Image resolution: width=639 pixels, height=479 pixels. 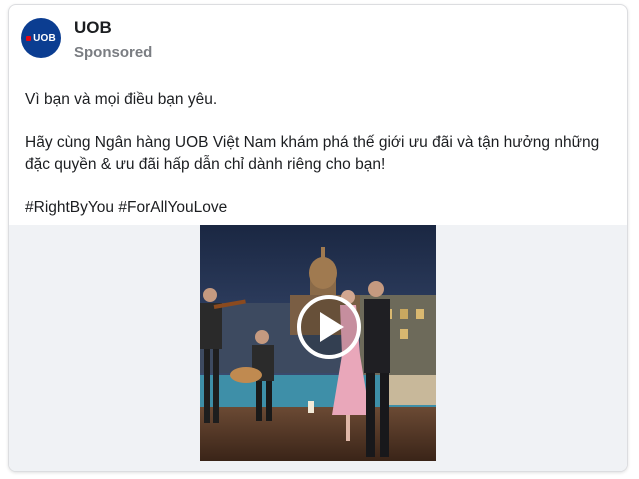 I want to click on uob-logo-icon: UOB, so click(x=41, y=38).